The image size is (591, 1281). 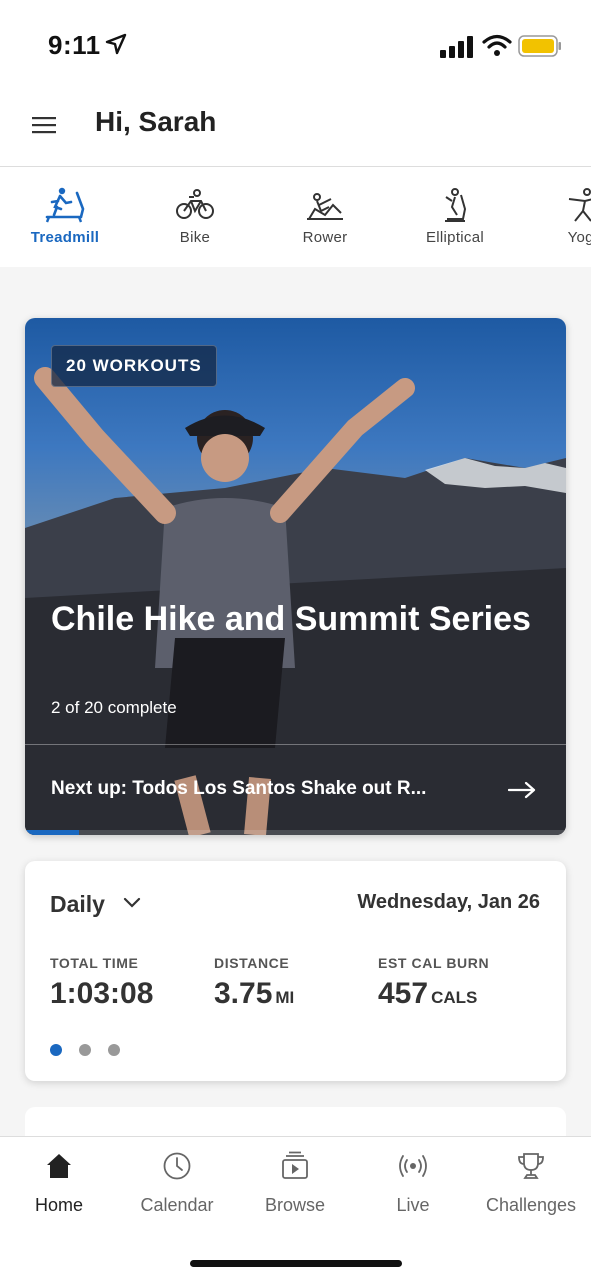 I want to click on wifi-icon, so click(x=497, y=45).